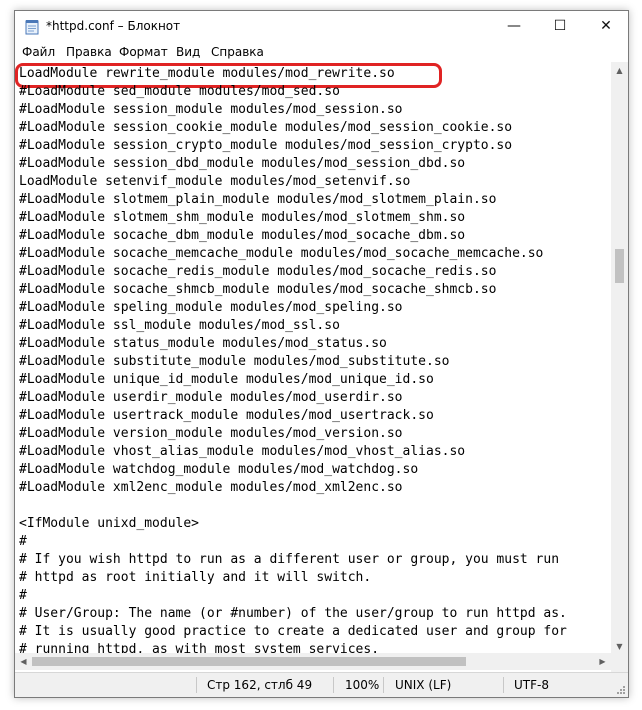 The height and width of the screenshot is (710, 642). Describe the element at coordinates (619, 266) in the screenshot. I see `vertical-scroll-thumb` at that location.